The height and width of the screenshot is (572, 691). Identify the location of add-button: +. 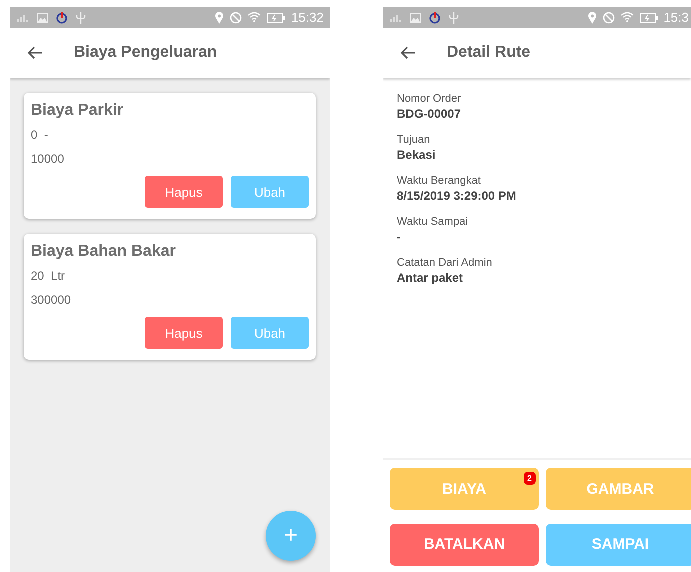
(291, 536).